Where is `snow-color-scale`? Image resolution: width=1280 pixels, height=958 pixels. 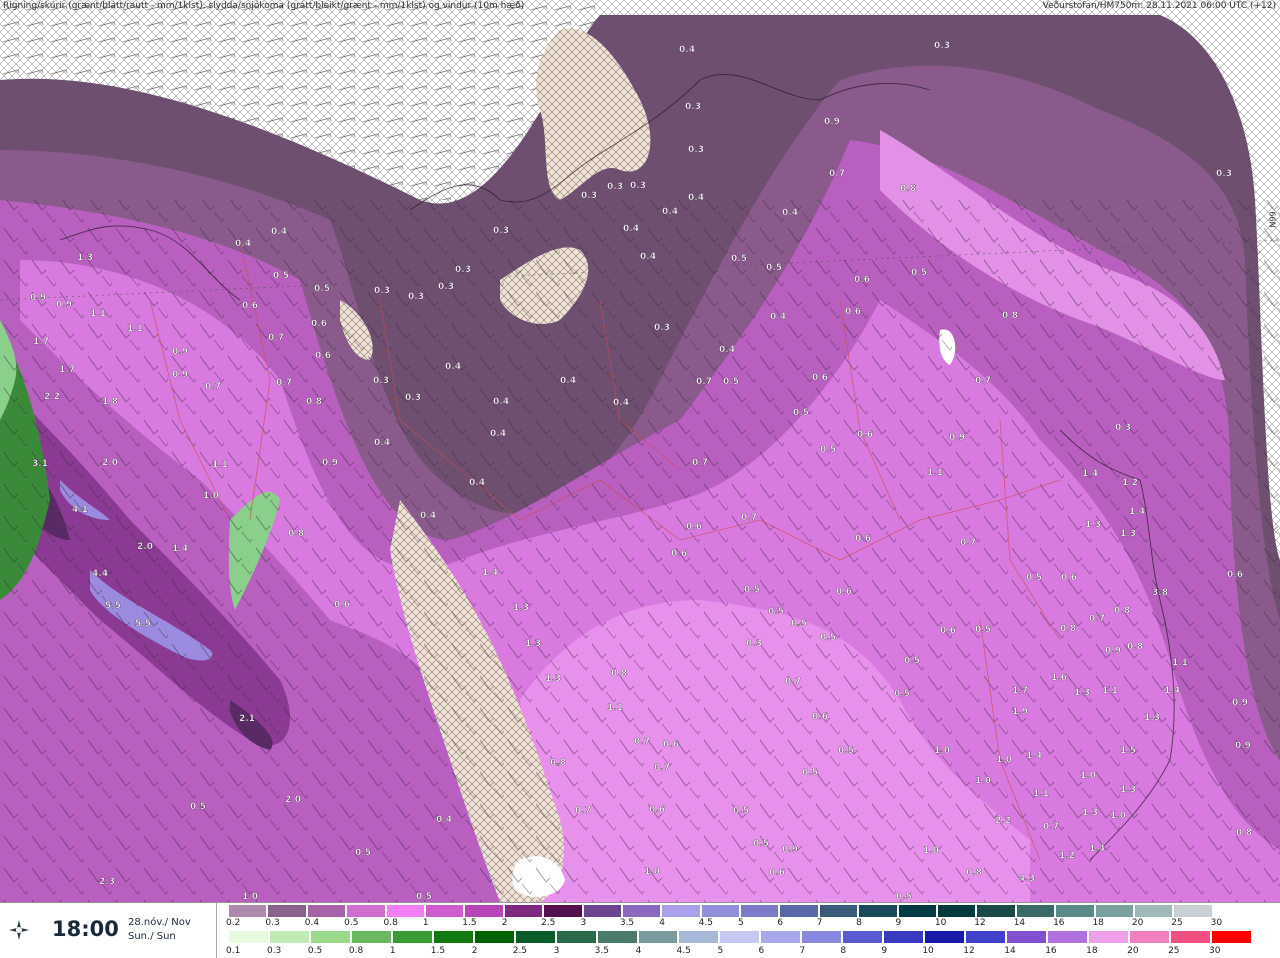 snow-color-scale is located at coordinates (740, 911).